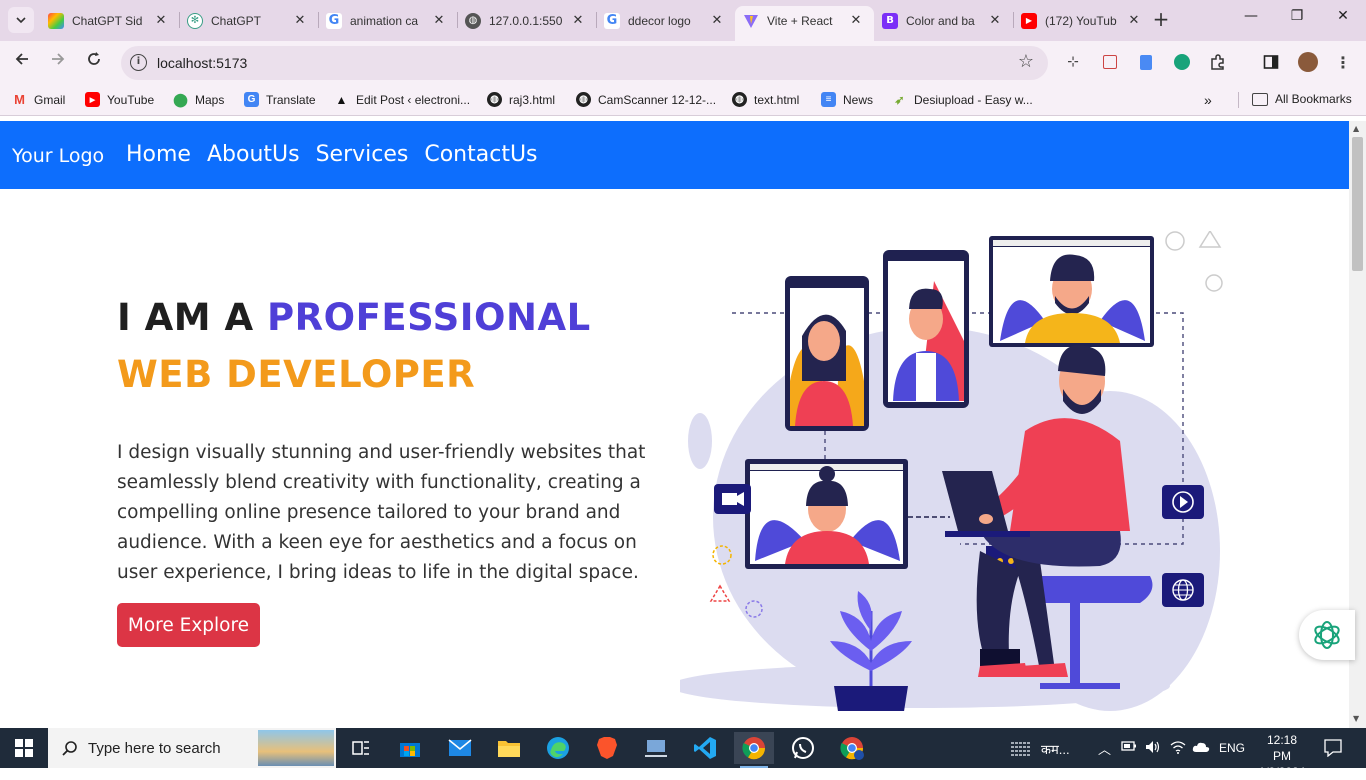 The width and height of the screenshot is (1366, 780). Describe the element at coordinates (1308, 62) in the screenshot. I see `profile-avatar` at that location.